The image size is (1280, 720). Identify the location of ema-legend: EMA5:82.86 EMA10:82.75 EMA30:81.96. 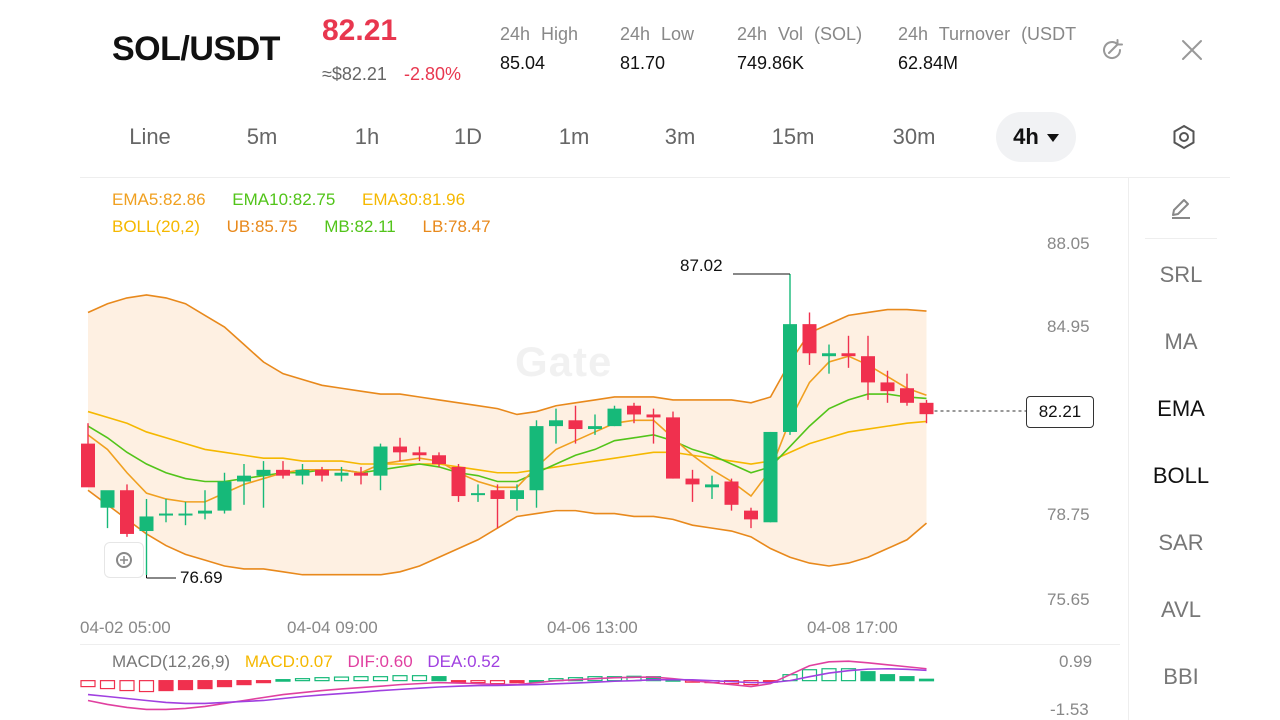
(288, 200).